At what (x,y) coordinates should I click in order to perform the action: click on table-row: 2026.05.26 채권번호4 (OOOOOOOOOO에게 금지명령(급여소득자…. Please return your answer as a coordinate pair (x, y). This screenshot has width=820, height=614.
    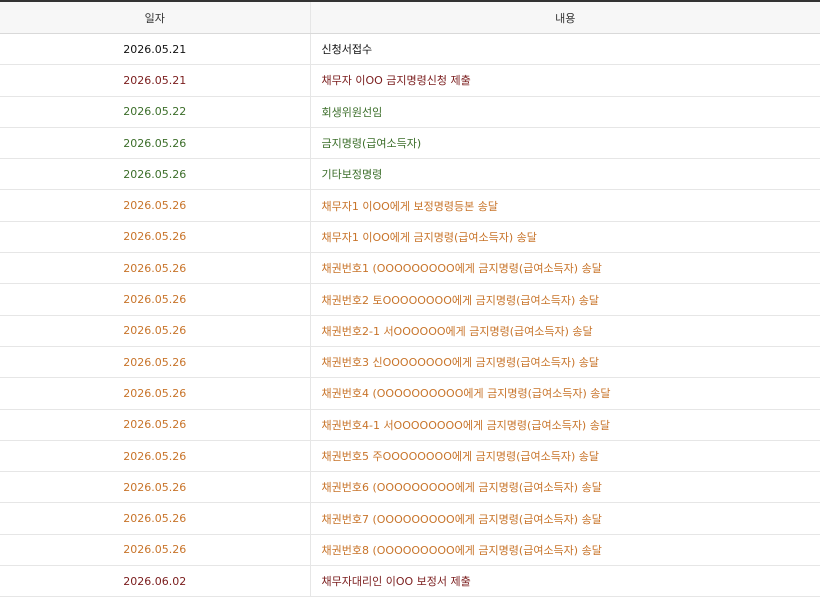
    Looking at the image, I should click on (410, 393).